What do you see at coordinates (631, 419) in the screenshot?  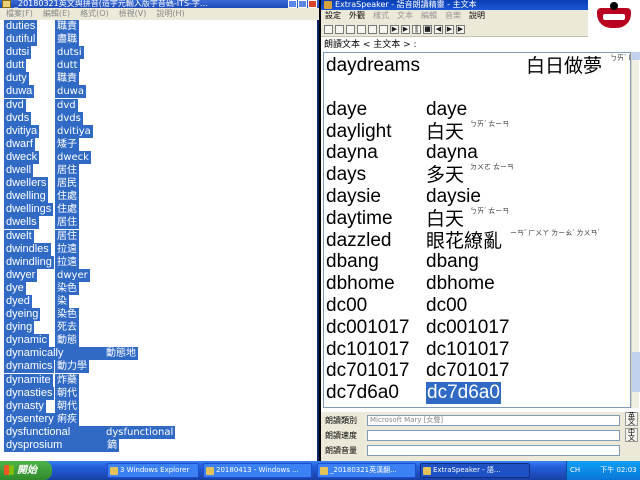 I see `english-button: 英文` at bounding box center [631, 419].